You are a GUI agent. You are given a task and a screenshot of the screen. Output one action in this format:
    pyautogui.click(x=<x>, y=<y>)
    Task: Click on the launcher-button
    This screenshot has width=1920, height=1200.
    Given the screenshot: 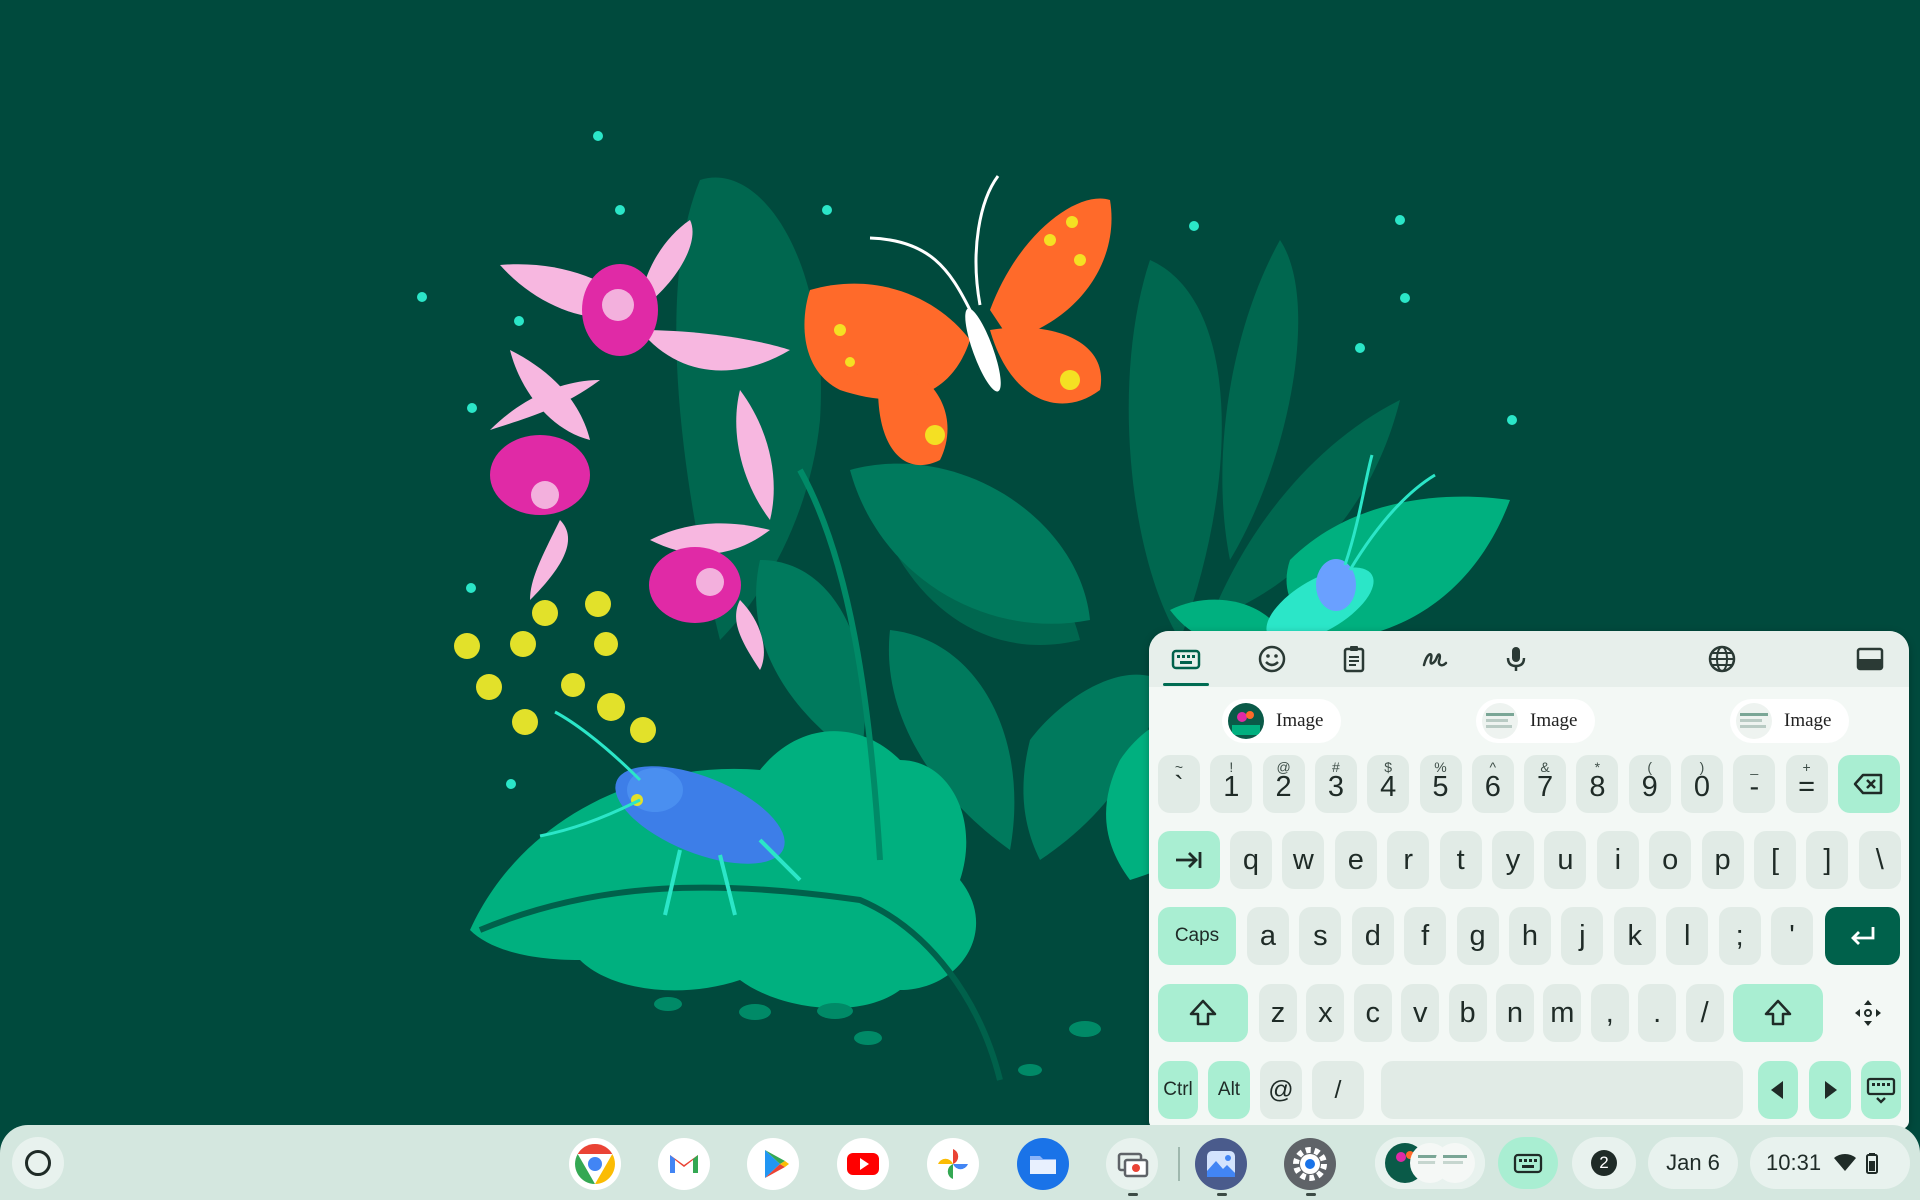 What is the action you would take?
    pyautogui.click(x=38, y=1163)
    